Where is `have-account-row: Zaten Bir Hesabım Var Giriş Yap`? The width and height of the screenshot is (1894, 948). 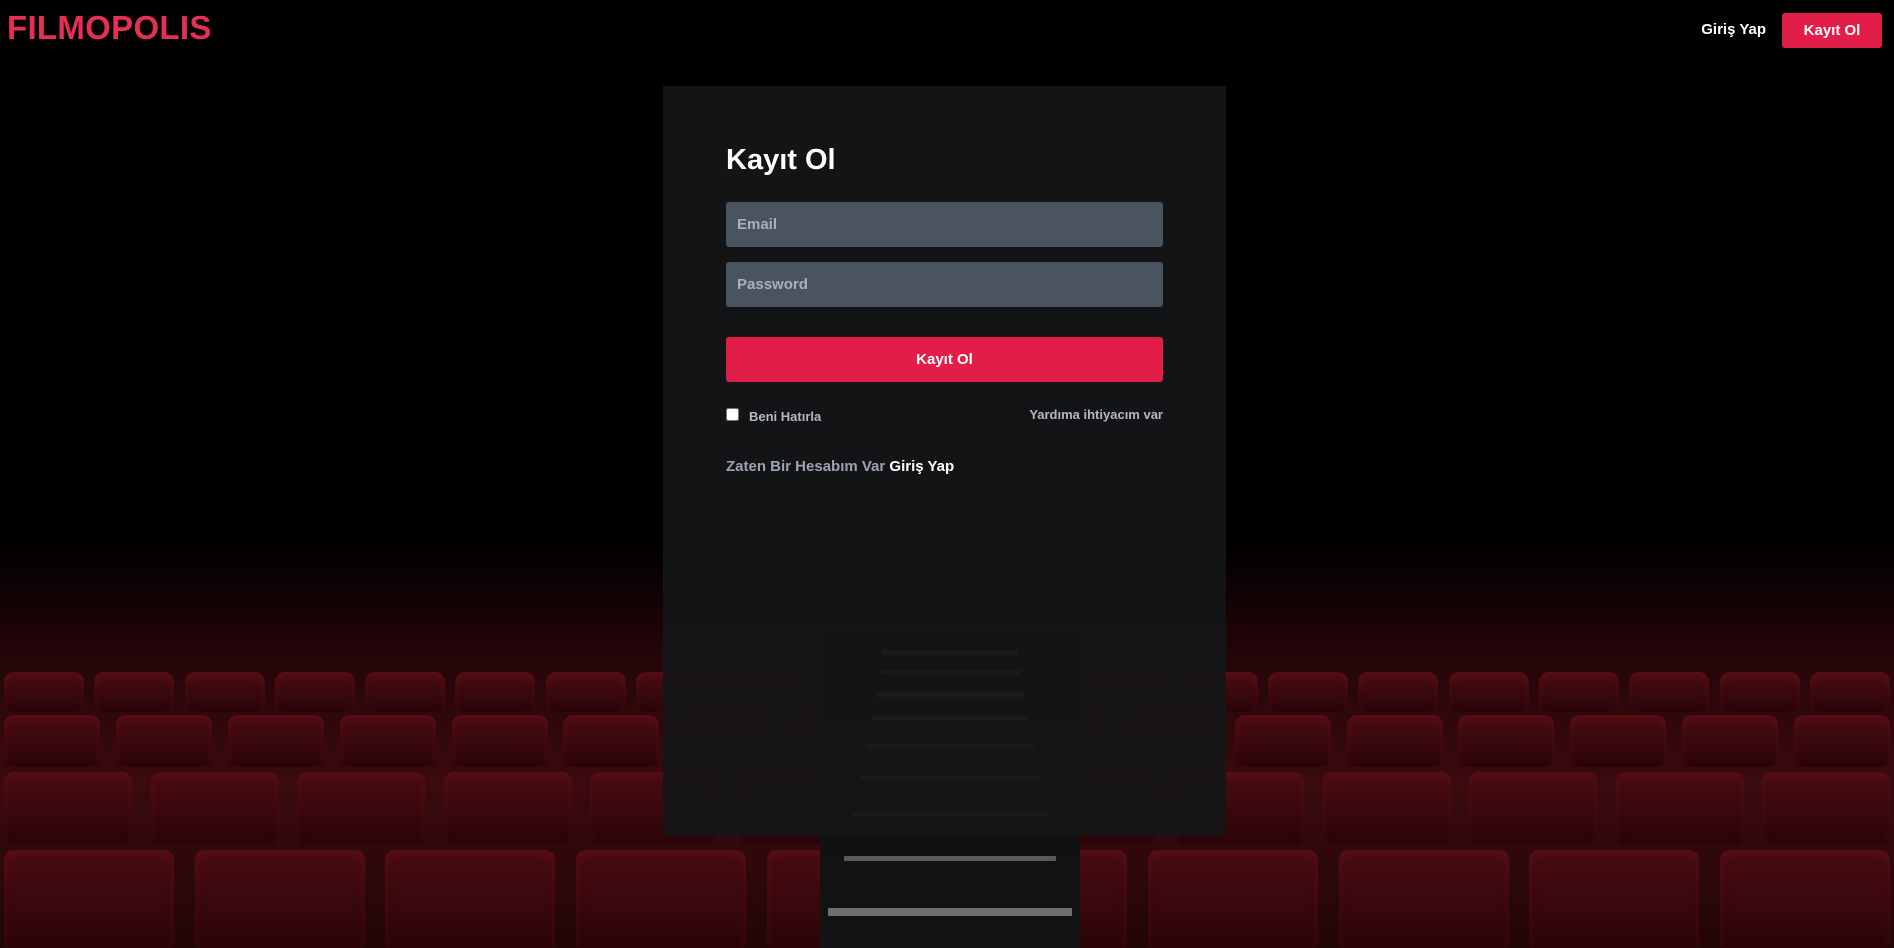
have-account-row: Zaten Bir Hesabım Var Giriş Yap is located at coordinates (840, 466).